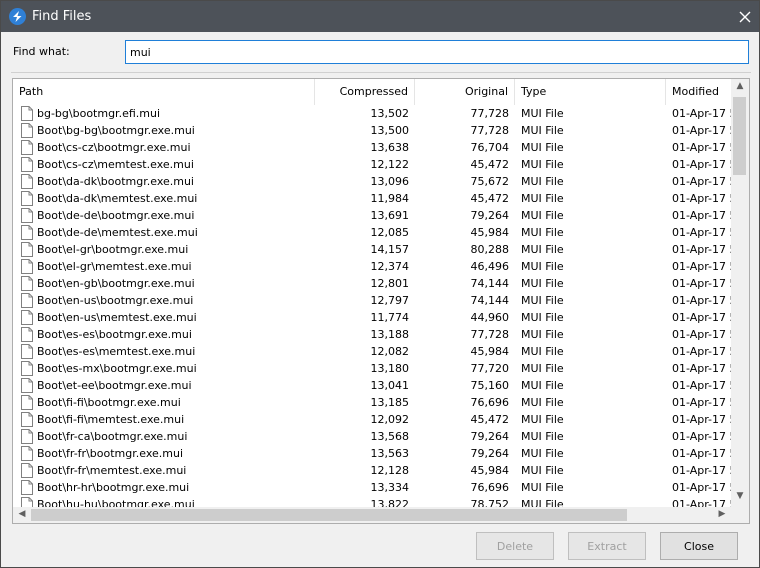 This screenshot has height=568, width=760. I want to click on delete-button: Delete, so click(515, 546).